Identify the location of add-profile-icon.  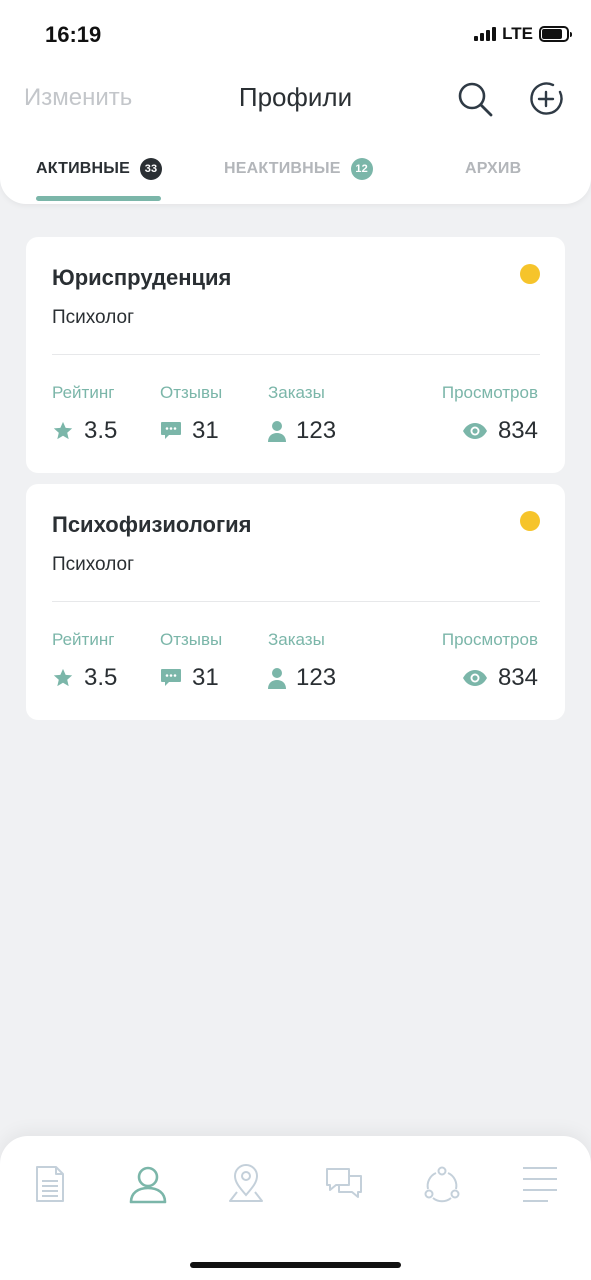
(546, 99).